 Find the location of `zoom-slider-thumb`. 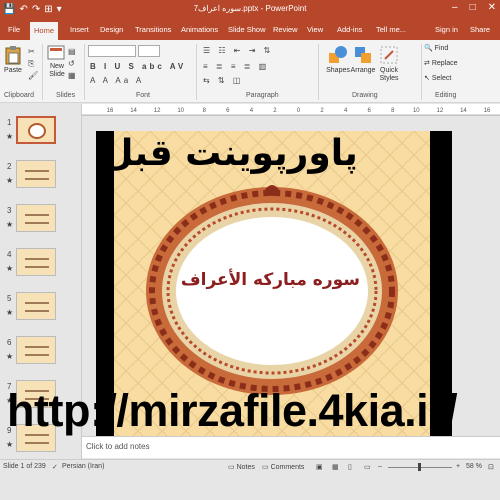

zoom-slider-thumb is located at coordinates (419, 467).